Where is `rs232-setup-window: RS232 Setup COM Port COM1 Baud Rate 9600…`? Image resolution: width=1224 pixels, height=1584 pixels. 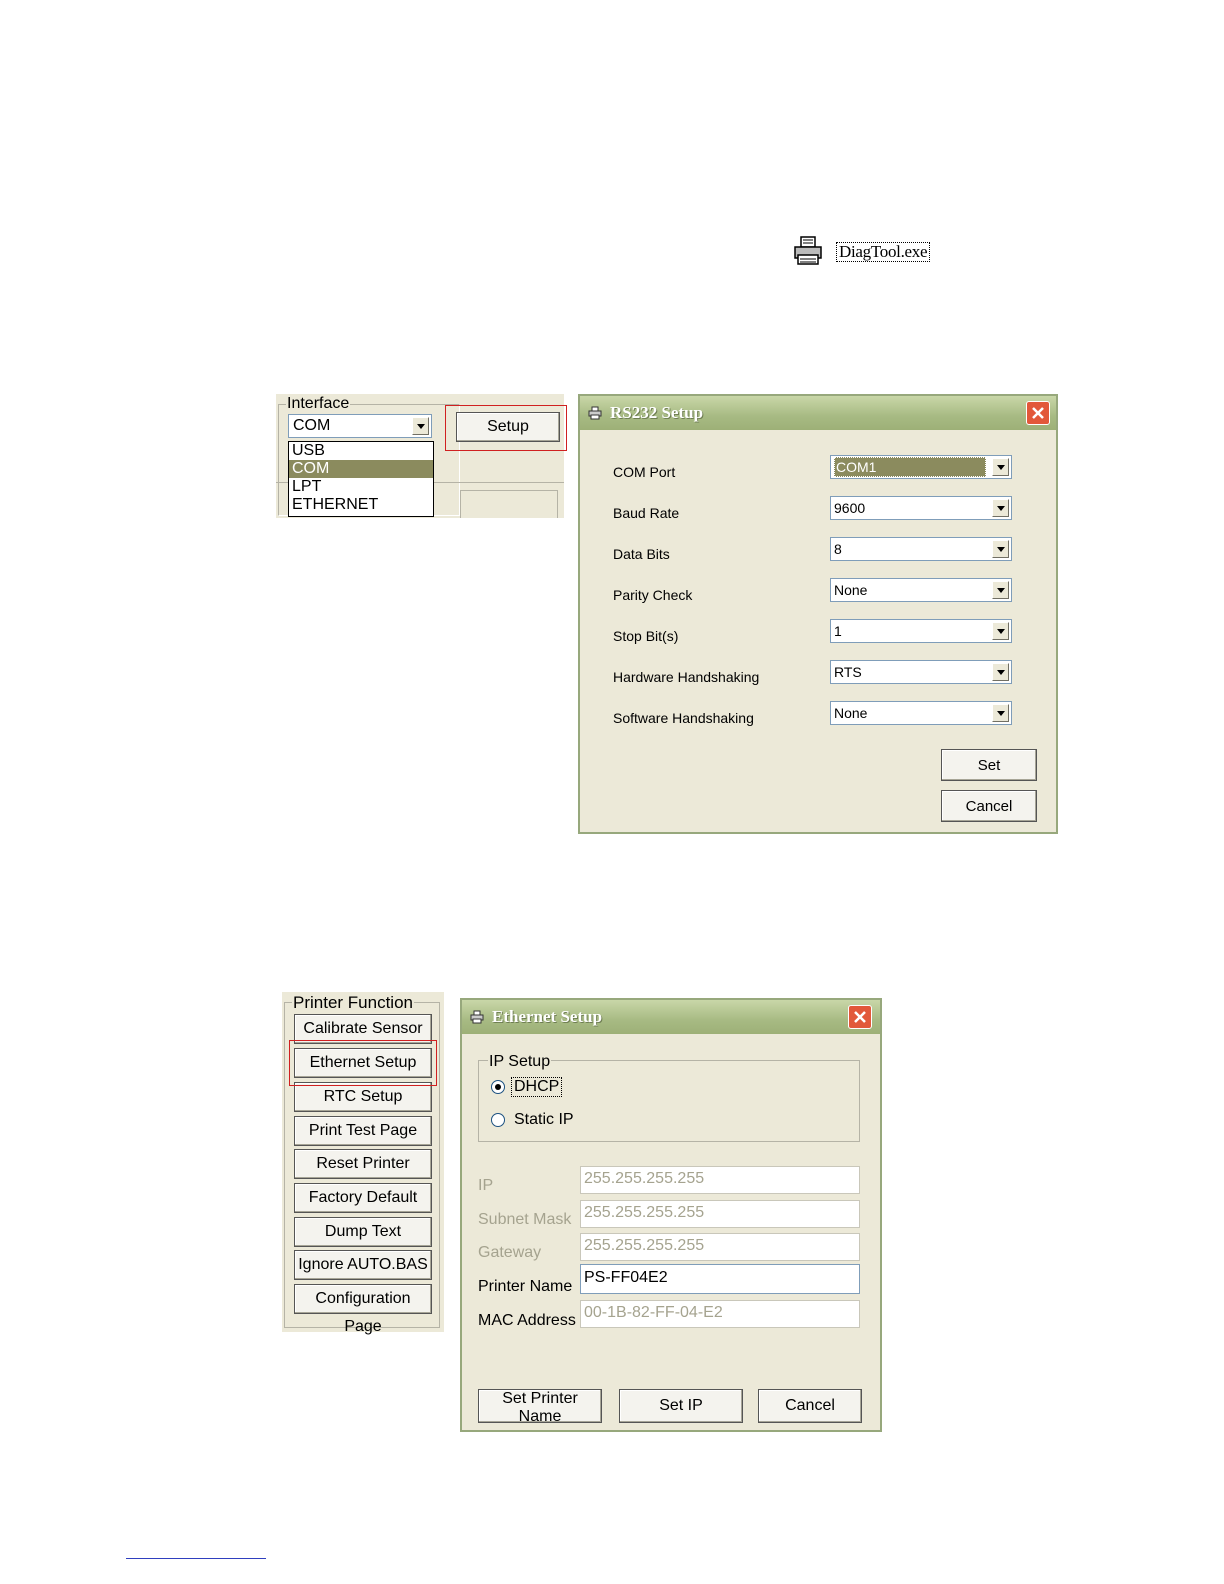
rs232-setup-window: RS232 Setup COM Port COM1 Baud Rate 9600… is located at coordinates (818, 614).